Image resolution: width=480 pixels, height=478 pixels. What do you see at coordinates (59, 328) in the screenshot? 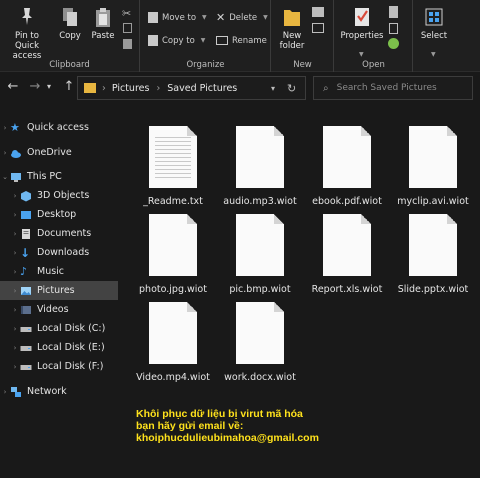
I see `nav-item-local-disk-c: › Local Disk (C:)` at bounding box center [59, 328].